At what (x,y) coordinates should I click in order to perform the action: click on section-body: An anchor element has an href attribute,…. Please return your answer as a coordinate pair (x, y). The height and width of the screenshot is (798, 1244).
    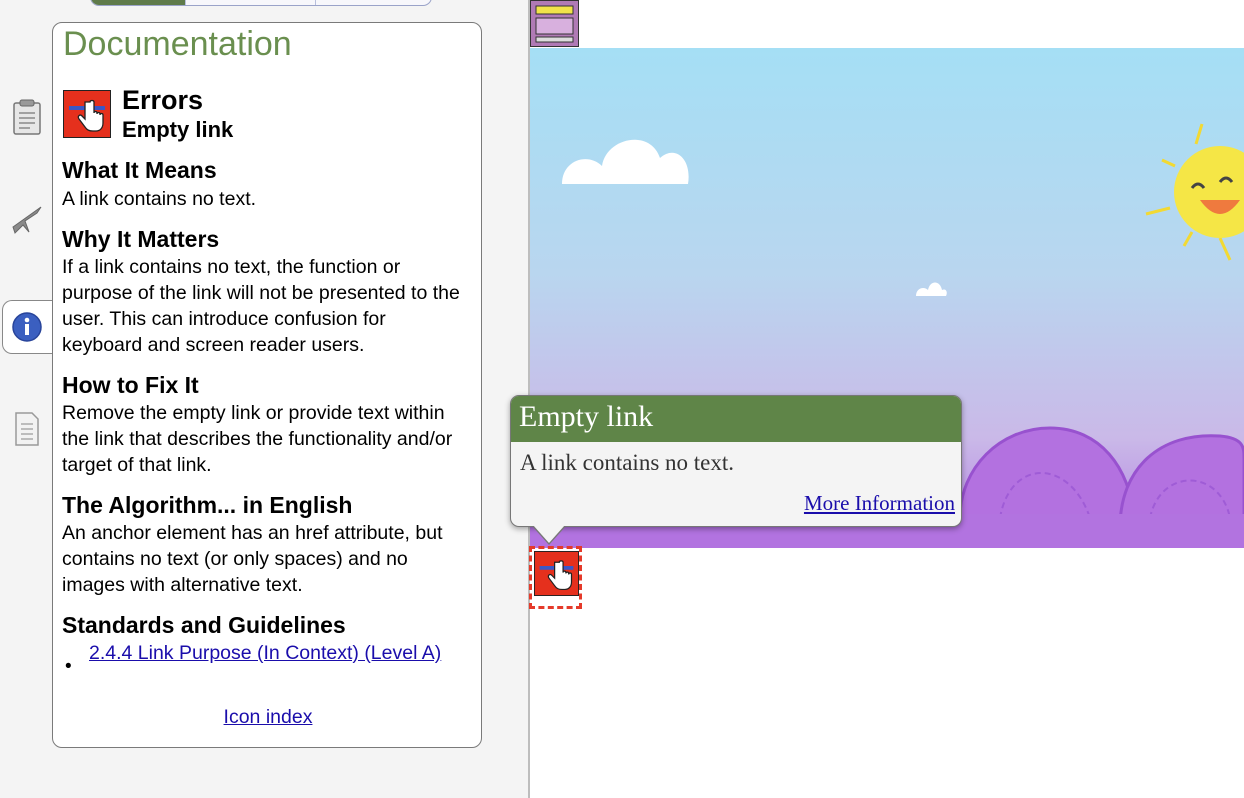
    Looking at the image, I should click on (252, 559).